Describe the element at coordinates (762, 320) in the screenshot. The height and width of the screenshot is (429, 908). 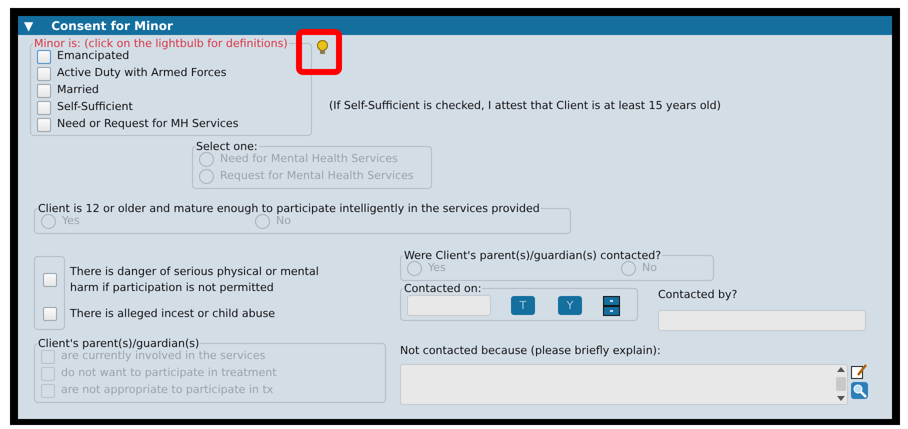
I see `contacted-by-field` at that location.